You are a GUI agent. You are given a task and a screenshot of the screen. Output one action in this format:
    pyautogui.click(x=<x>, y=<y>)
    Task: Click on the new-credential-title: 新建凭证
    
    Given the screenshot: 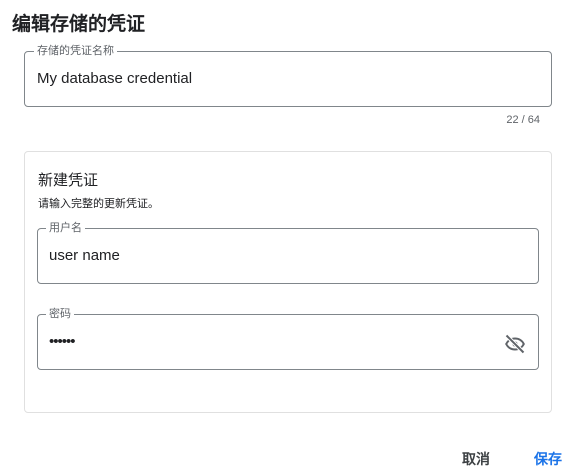 What is the action you would take?
    pyautogui.click(x=68, y=180)
    